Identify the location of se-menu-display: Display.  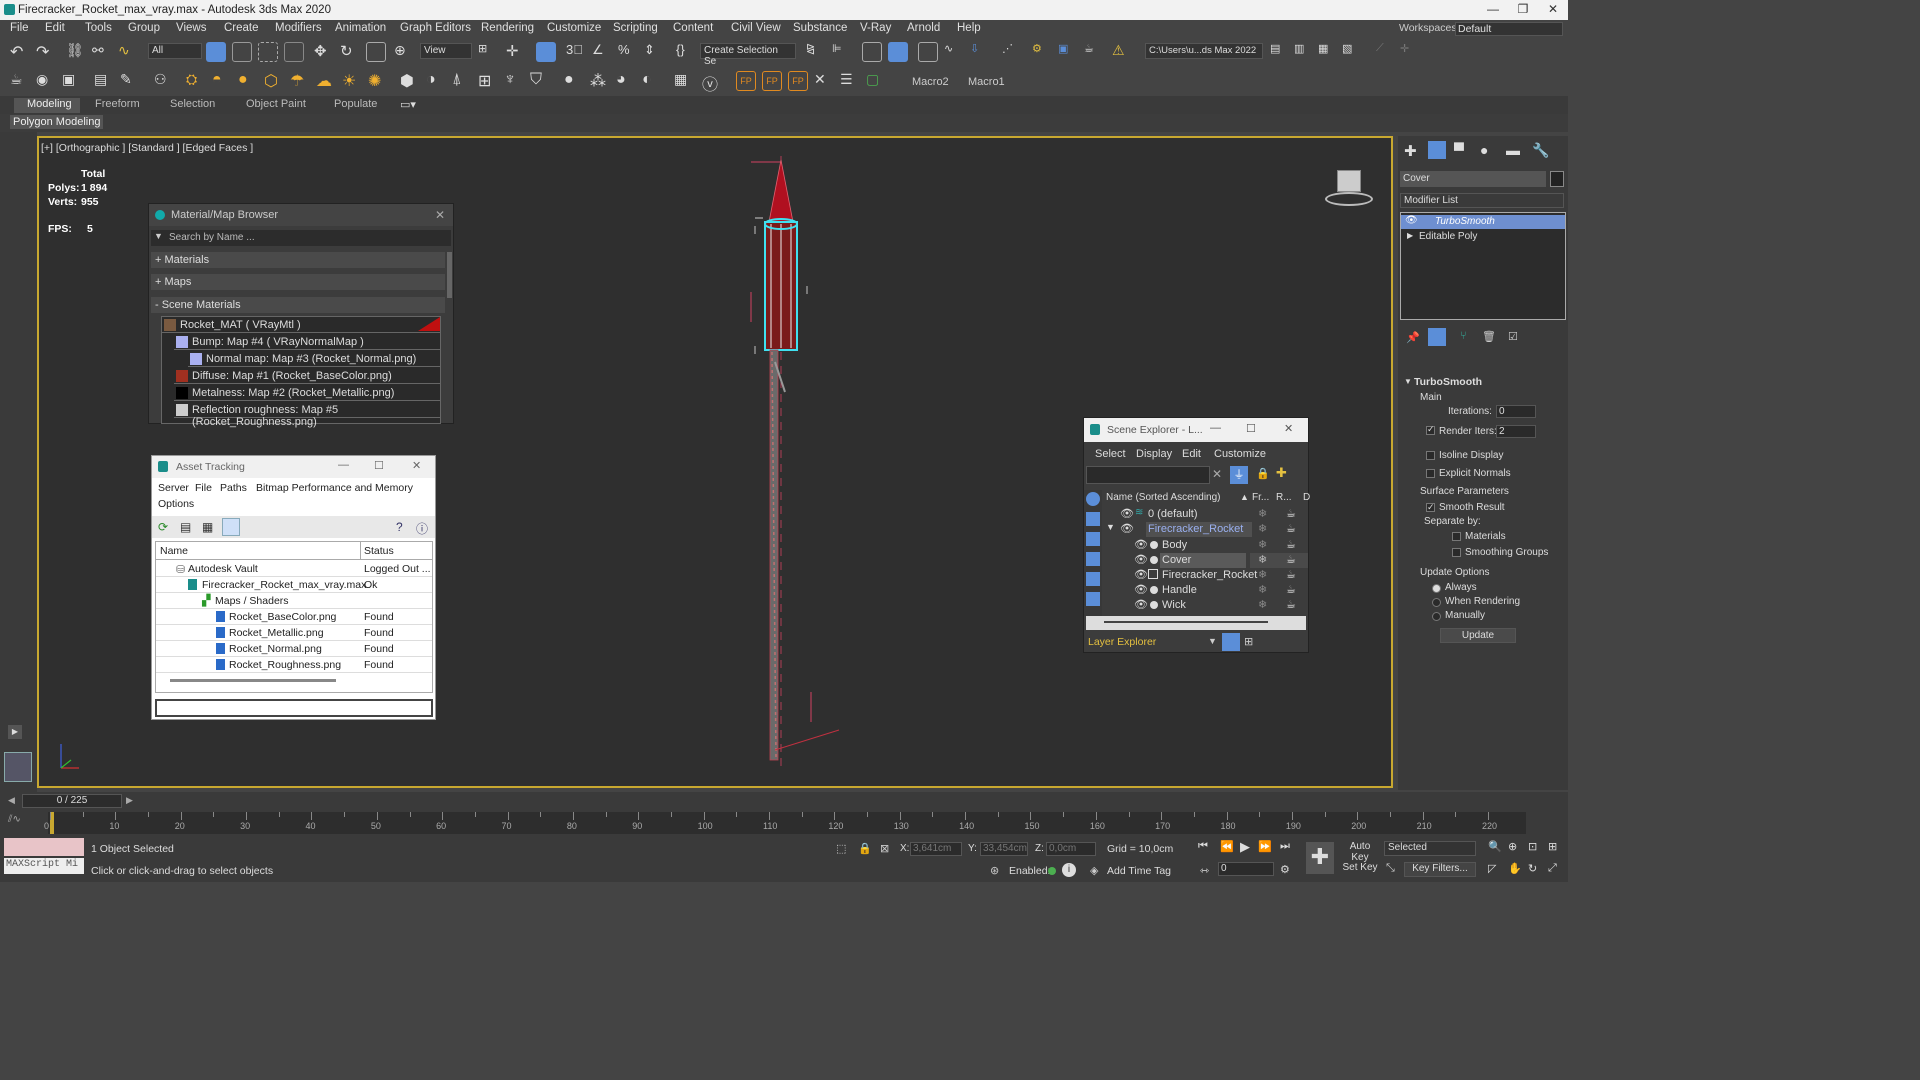
(1154, 454).